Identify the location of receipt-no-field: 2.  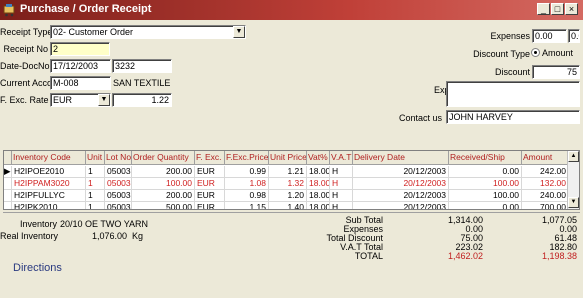
(80, 49).